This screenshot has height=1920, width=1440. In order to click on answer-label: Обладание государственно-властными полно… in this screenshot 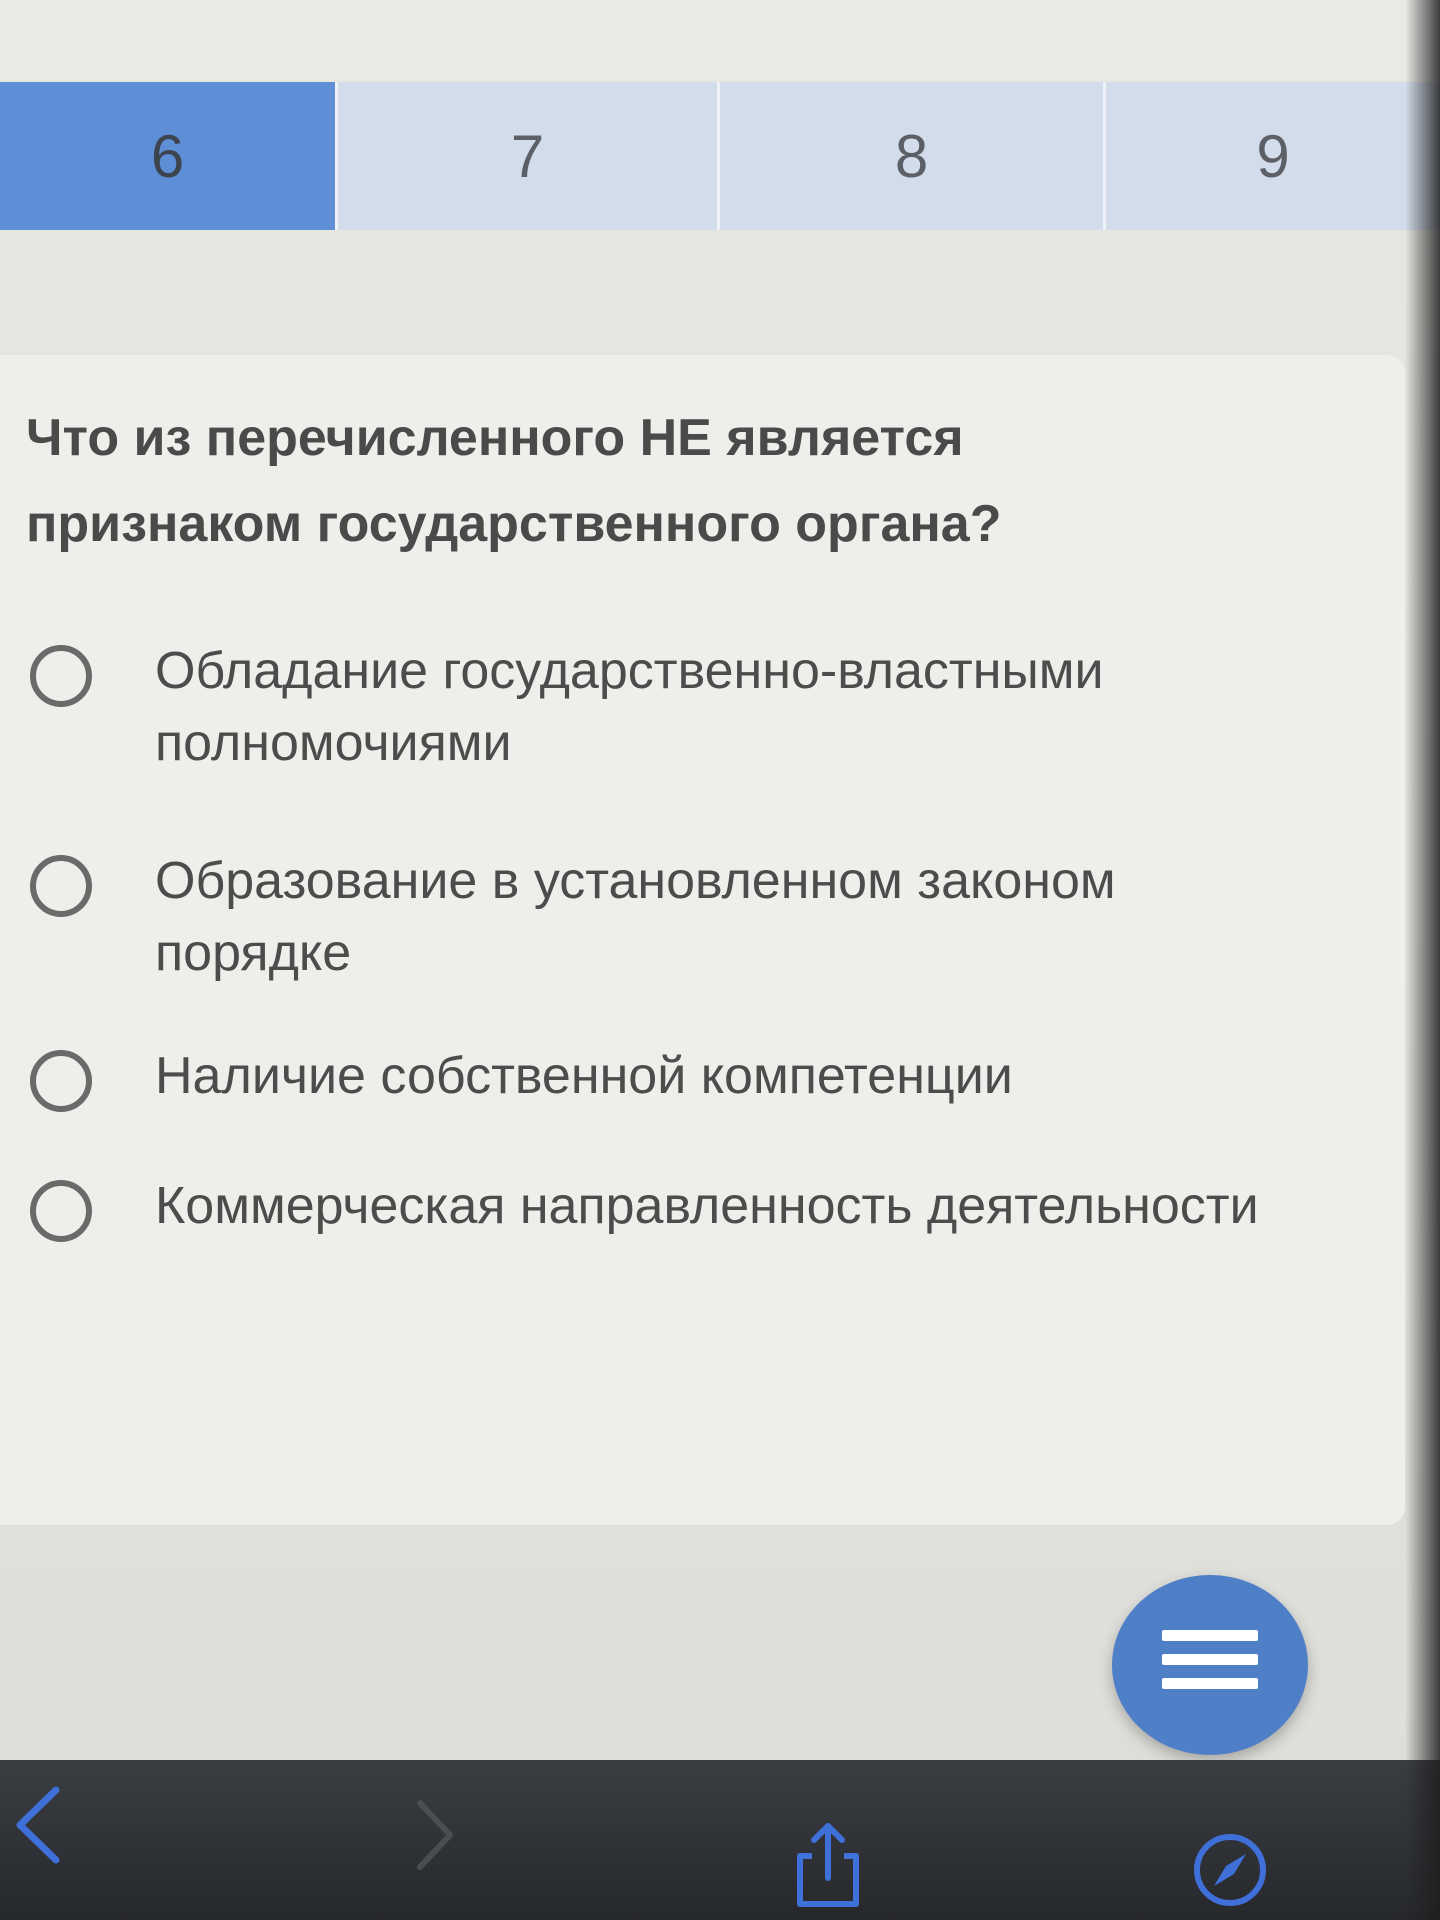, I will do `click(629, 707)`.